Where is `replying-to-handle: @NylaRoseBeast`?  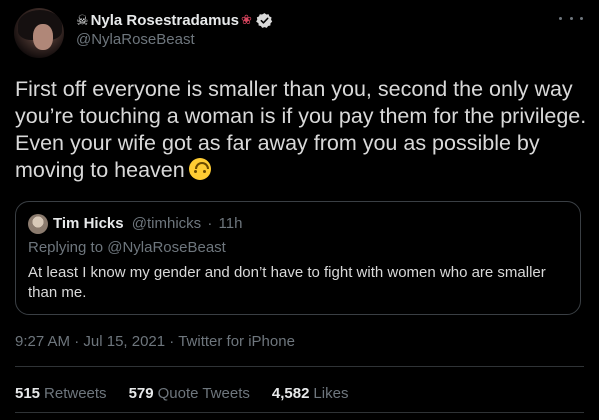 replying-to-handle: @NylaRoseBeast is located at coordinates (166, 247).